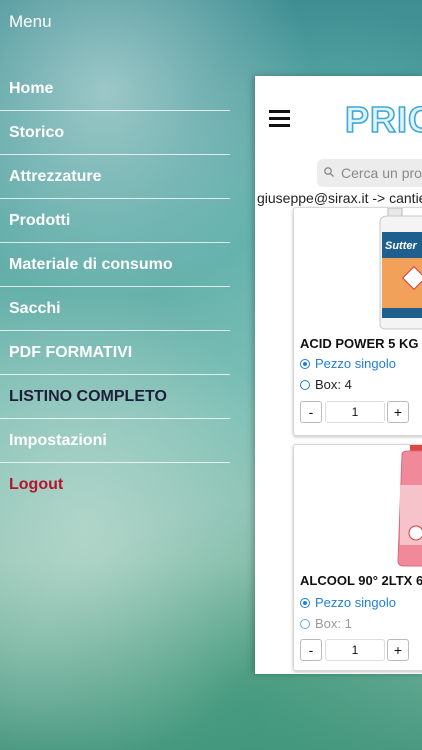 The width and height of the screenshot is (422, 750). Describe the element at coordinates (409, 506) in the screenshot. I see `product-image` at that location.